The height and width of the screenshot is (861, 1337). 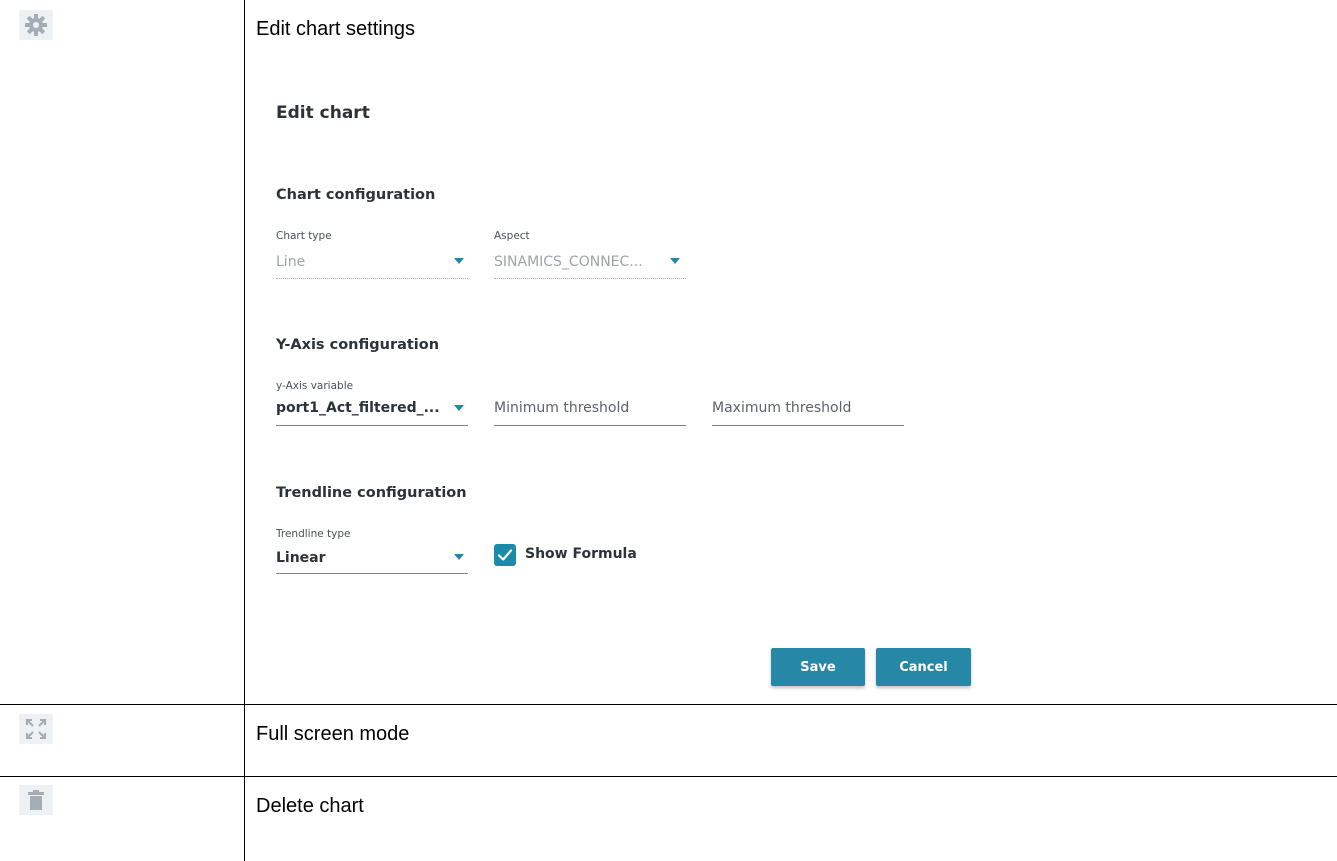 What do you see at coordinates (923, 667) in the screenshot?
I see `cancel-button: Cancel` at bounding box center [923, 667].